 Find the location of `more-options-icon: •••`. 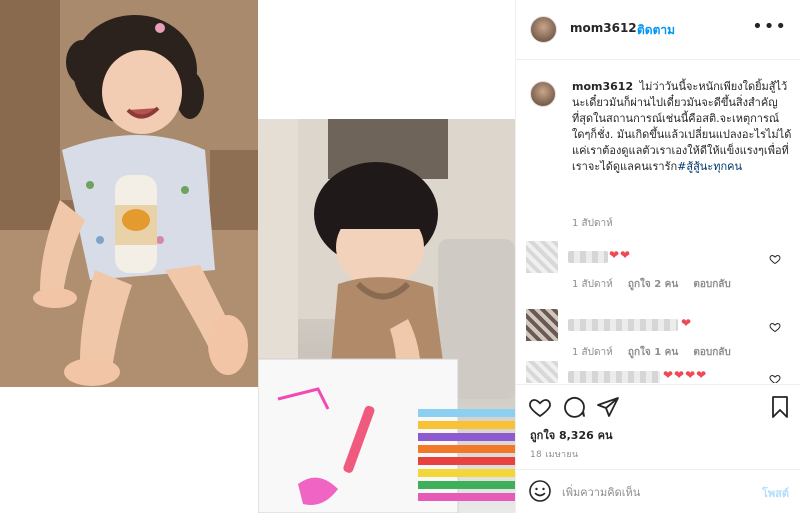

more-options-icon: ••• is located at coordinates (769, 26).